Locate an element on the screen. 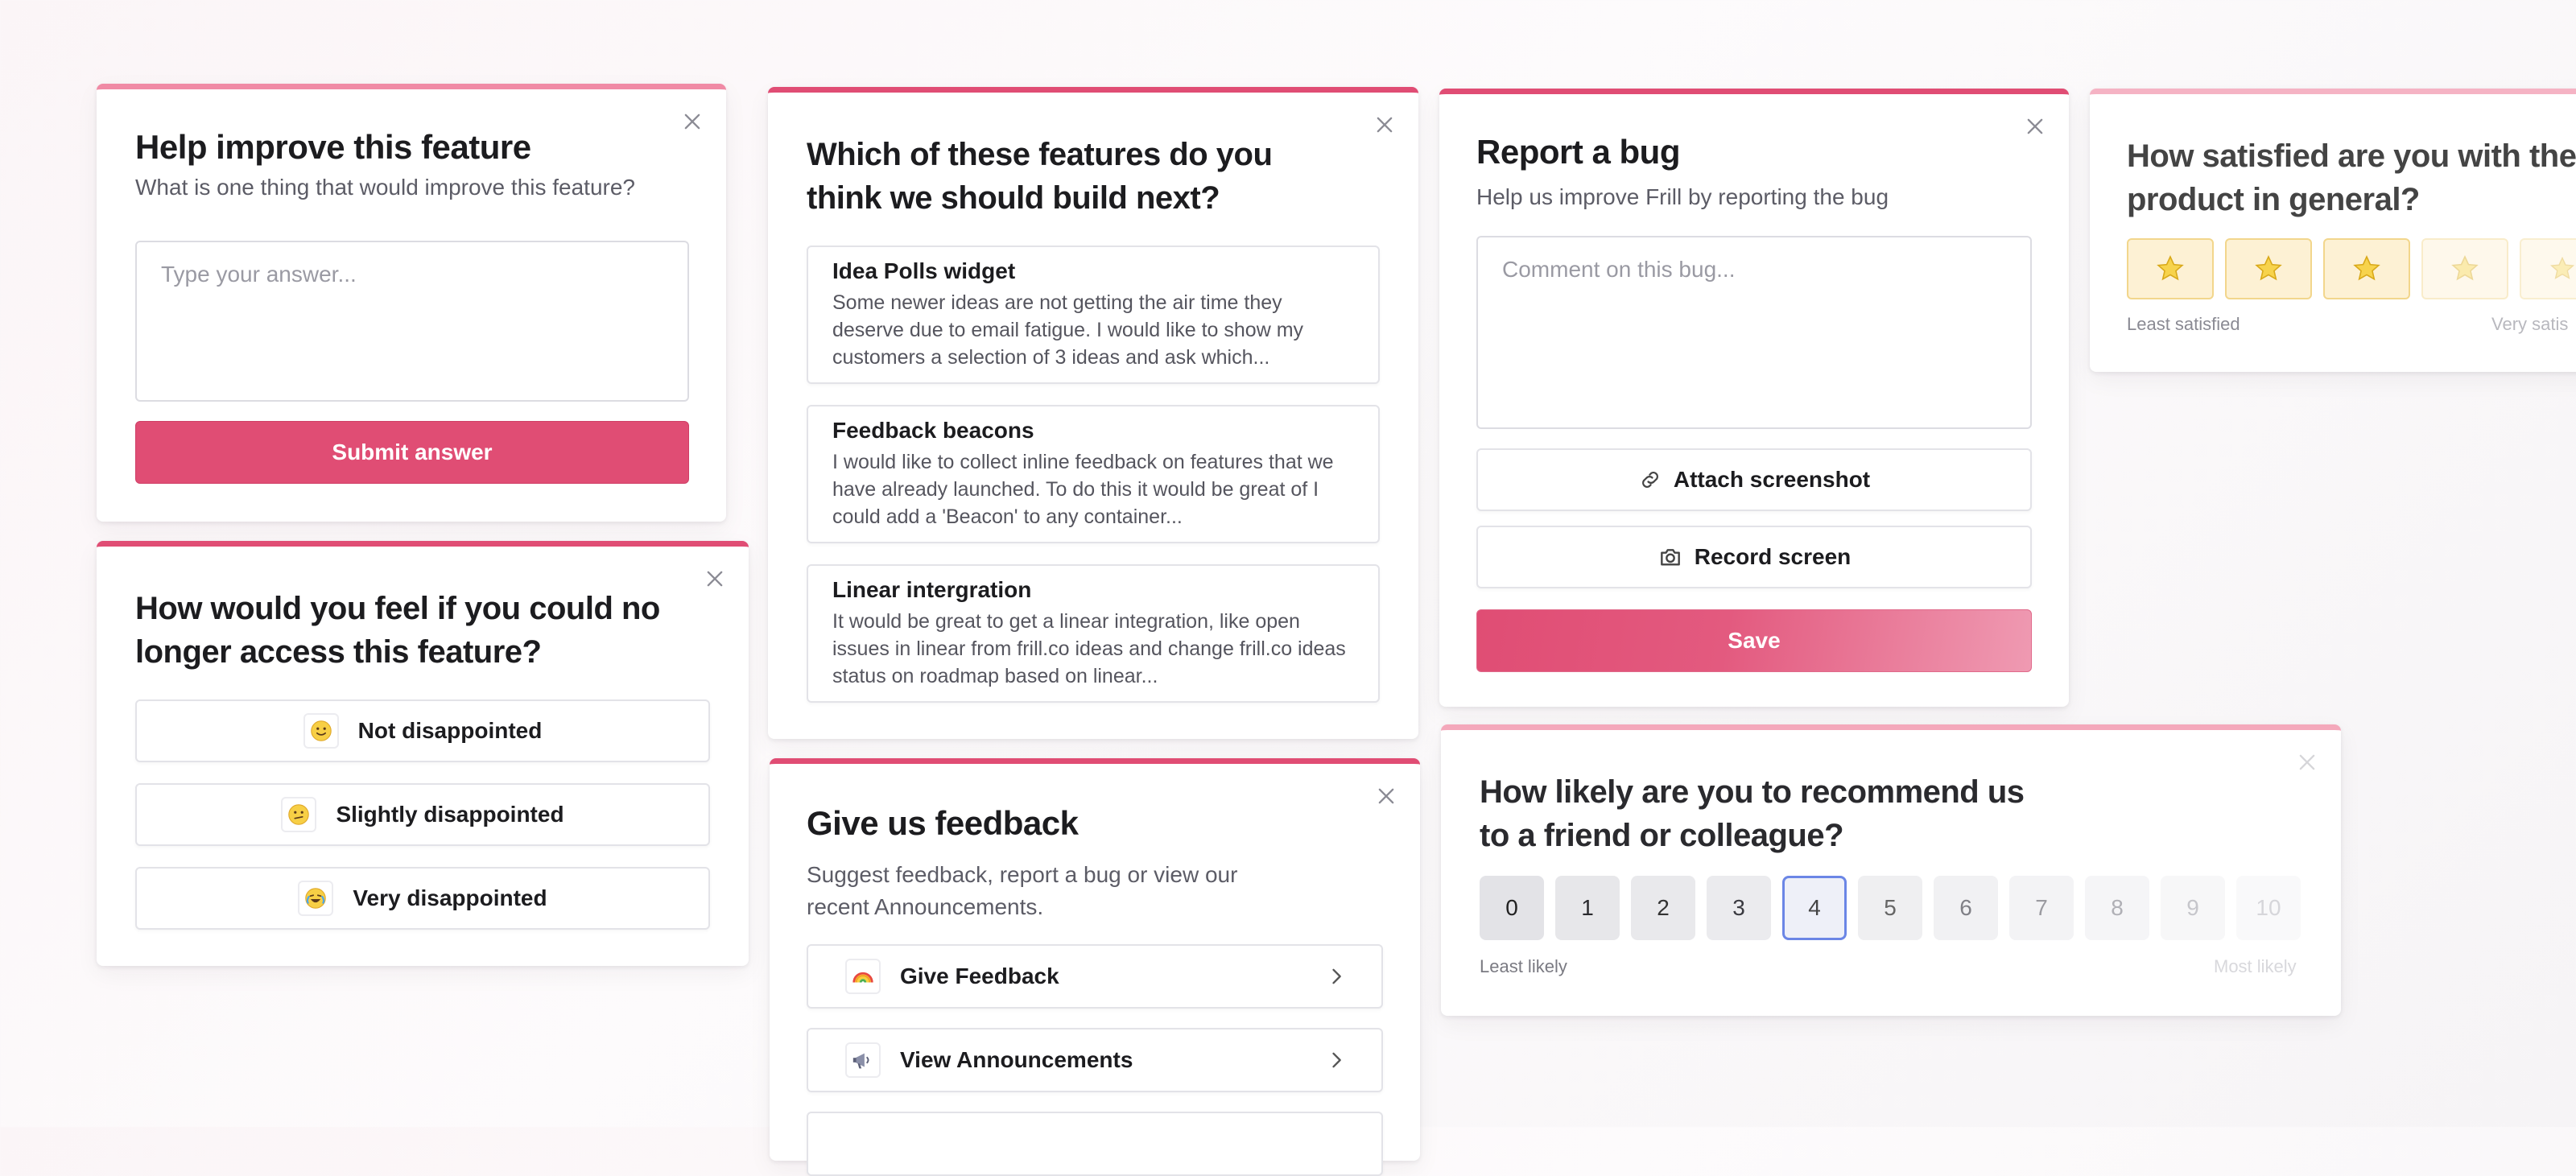 The height and width of the screenshot is (1176, 2576). record-screen-button: Record screen is located at coordinates (1754, 557).